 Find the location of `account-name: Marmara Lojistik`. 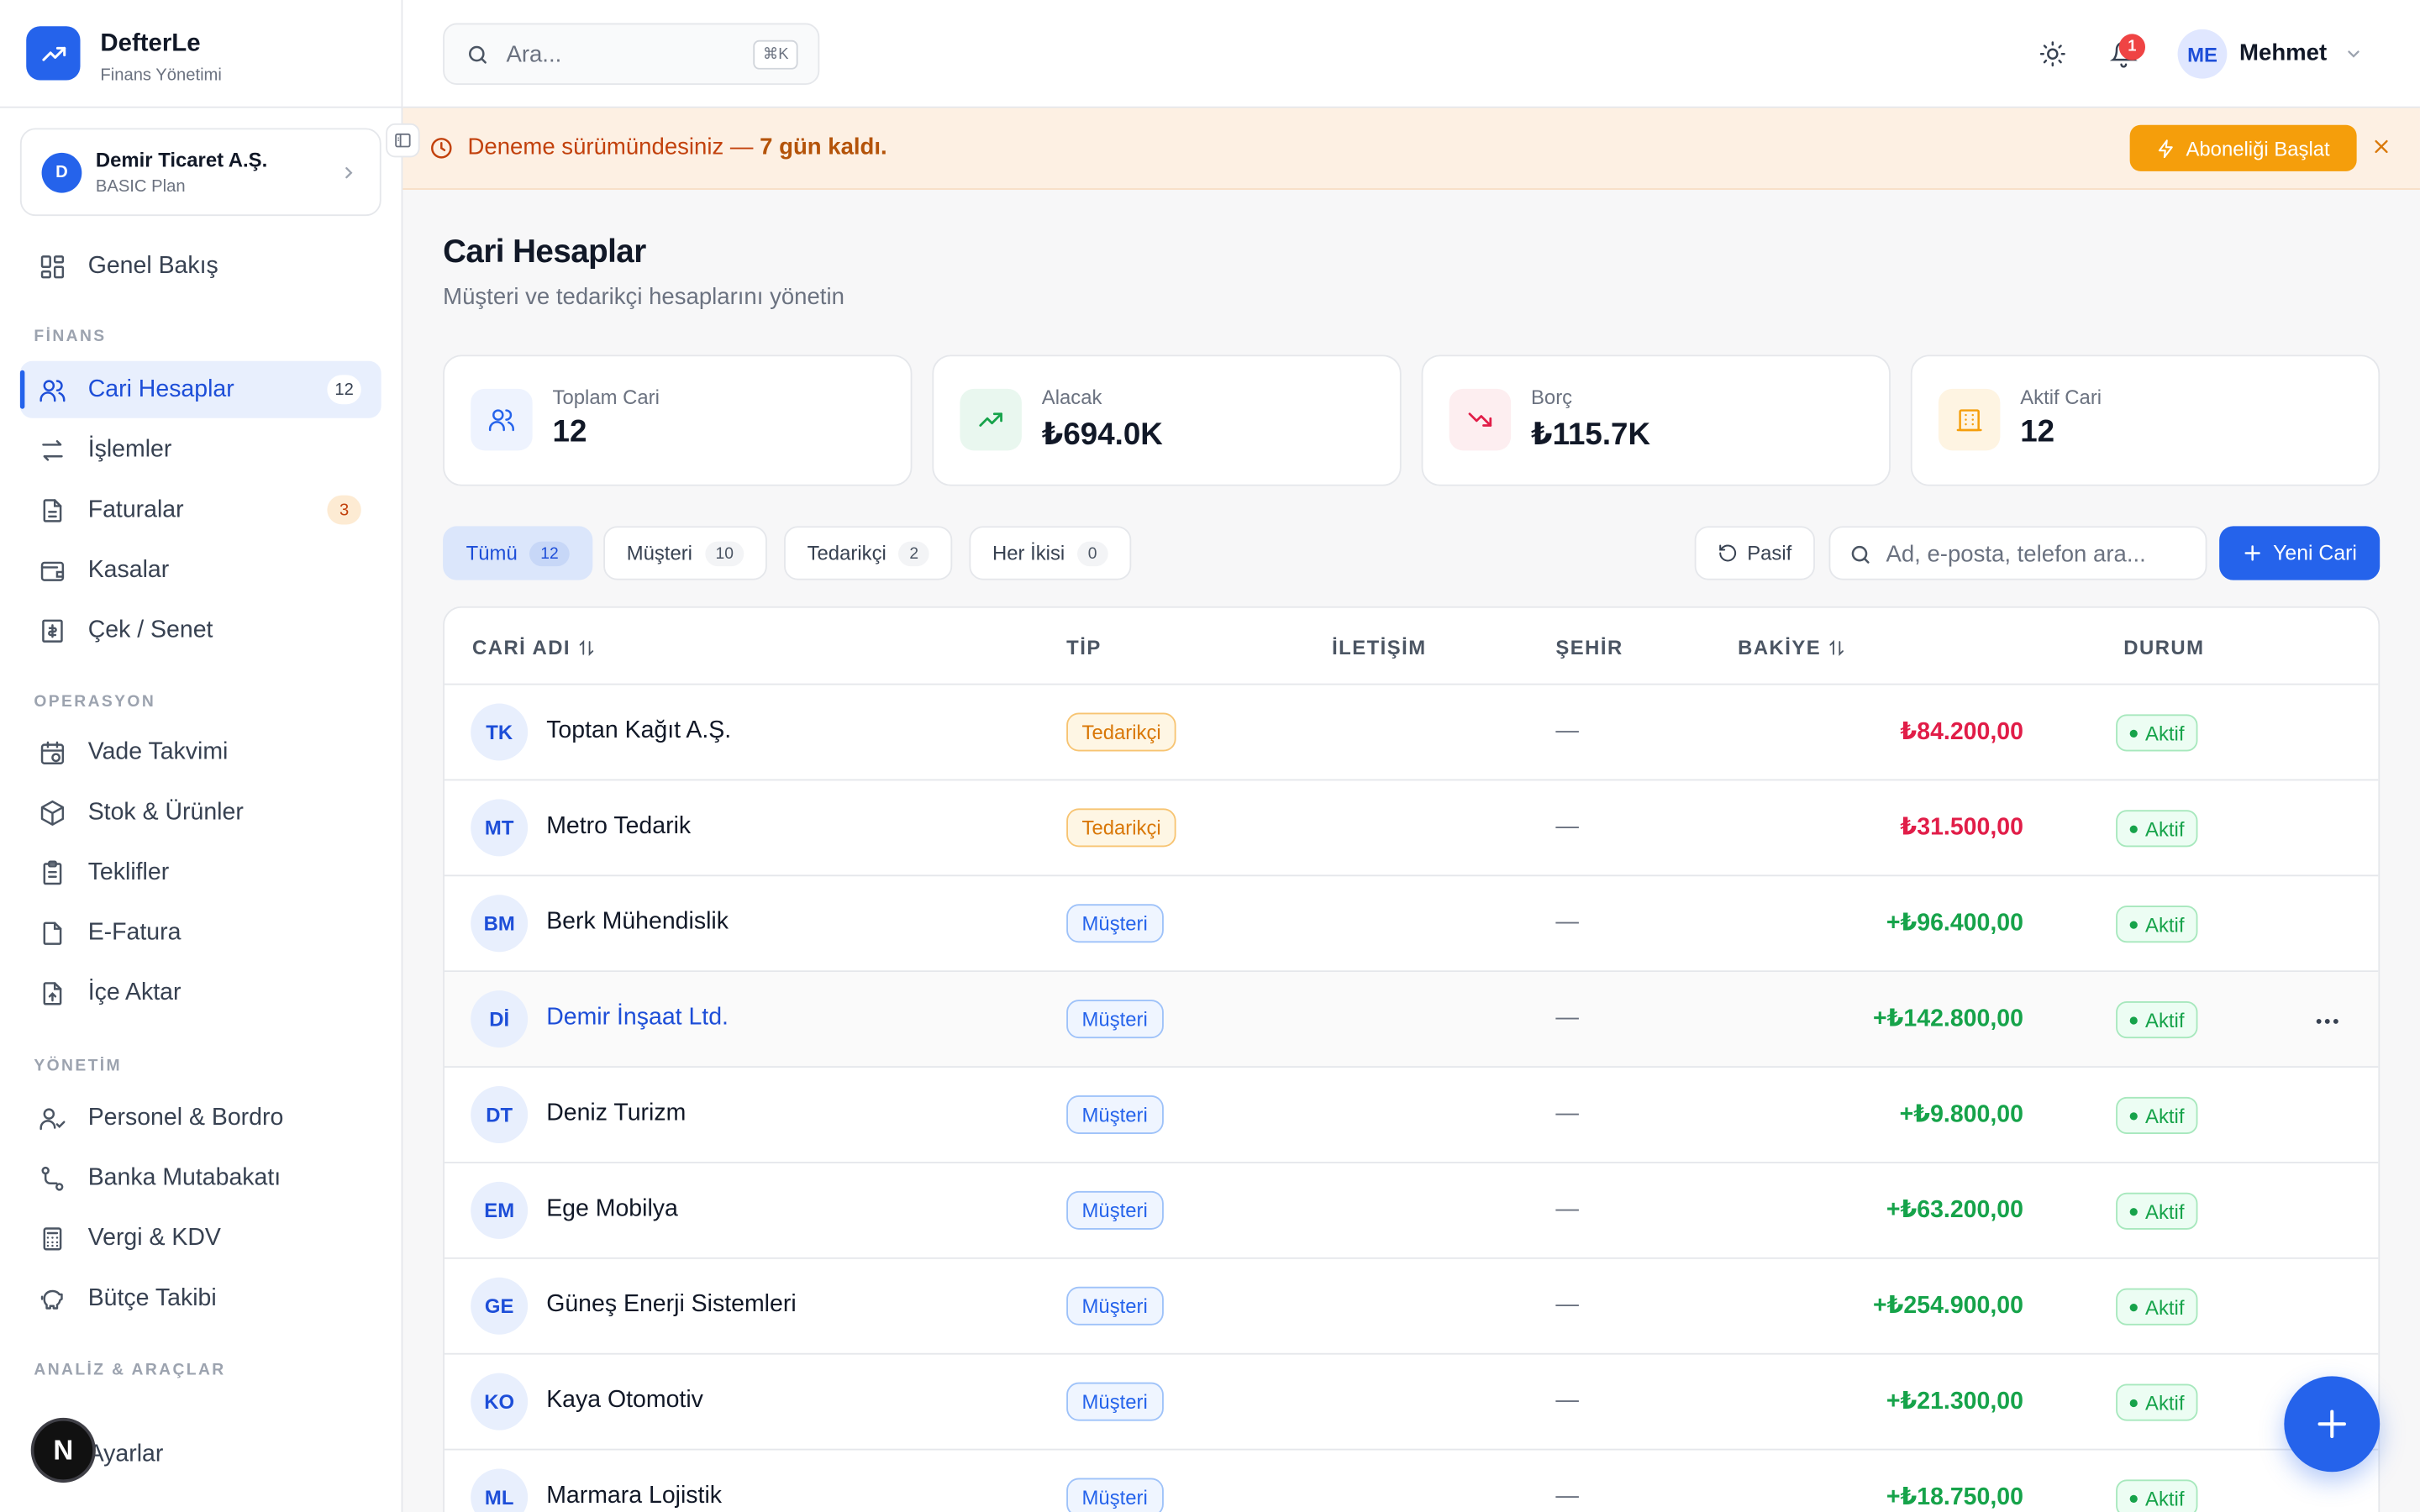

account-name: Marmara Lojistik is located at coordinates (634, 1496).